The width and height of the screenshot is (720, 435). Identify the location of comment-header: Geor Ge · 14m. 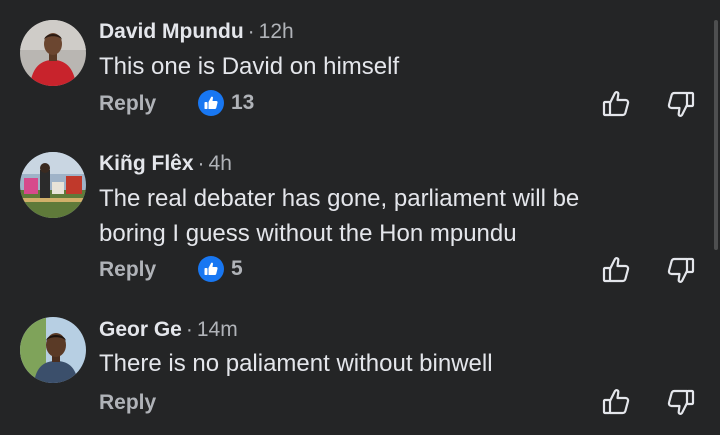
(168, 330).